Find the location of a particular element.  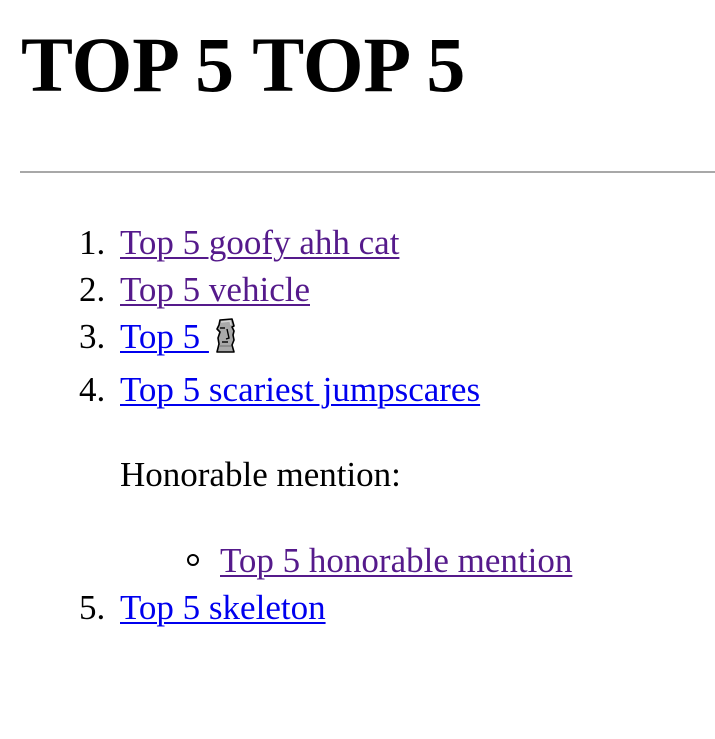

list-item: 1. Top 5 goofy ahh cat is located at coordinates (286, 242).